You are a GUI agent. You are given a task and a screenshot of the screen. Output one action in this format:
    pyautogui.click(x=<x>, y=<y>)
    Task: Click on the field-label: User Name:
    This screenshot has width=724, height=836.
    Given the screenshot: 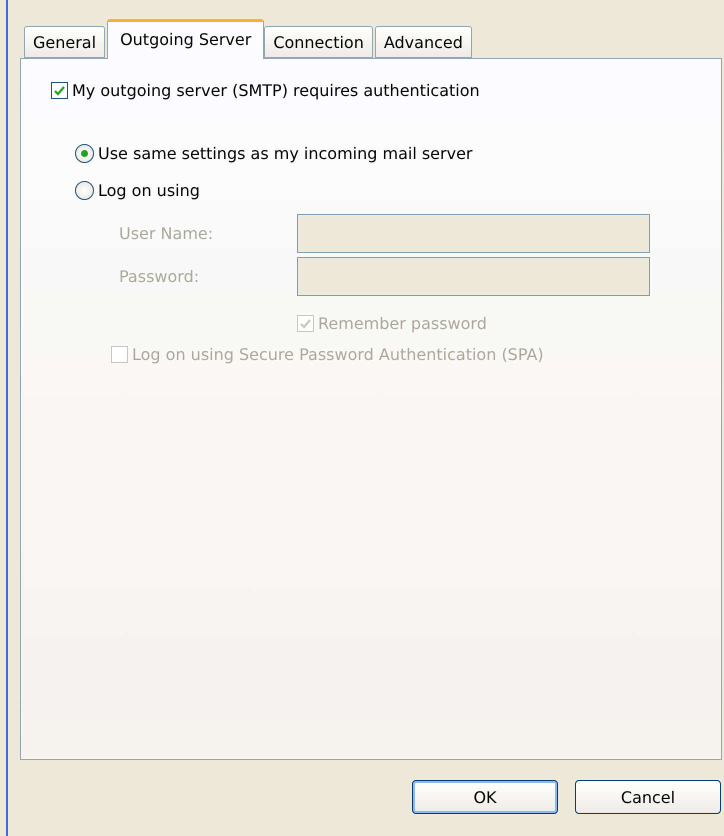 What is the action you would take?
    pyautogui.click(x=166, y=233)
    